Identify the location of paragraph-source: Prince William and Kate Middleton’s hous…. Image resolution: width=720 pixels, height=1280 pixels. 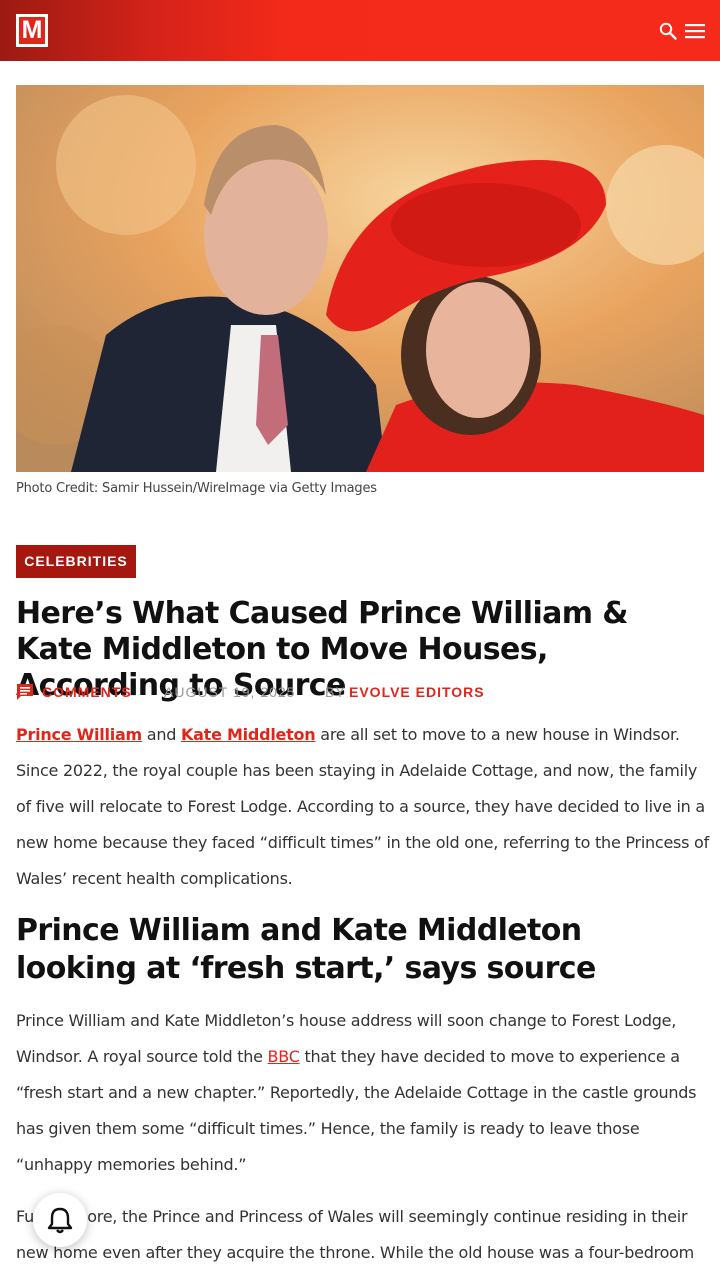
(363, 1093).